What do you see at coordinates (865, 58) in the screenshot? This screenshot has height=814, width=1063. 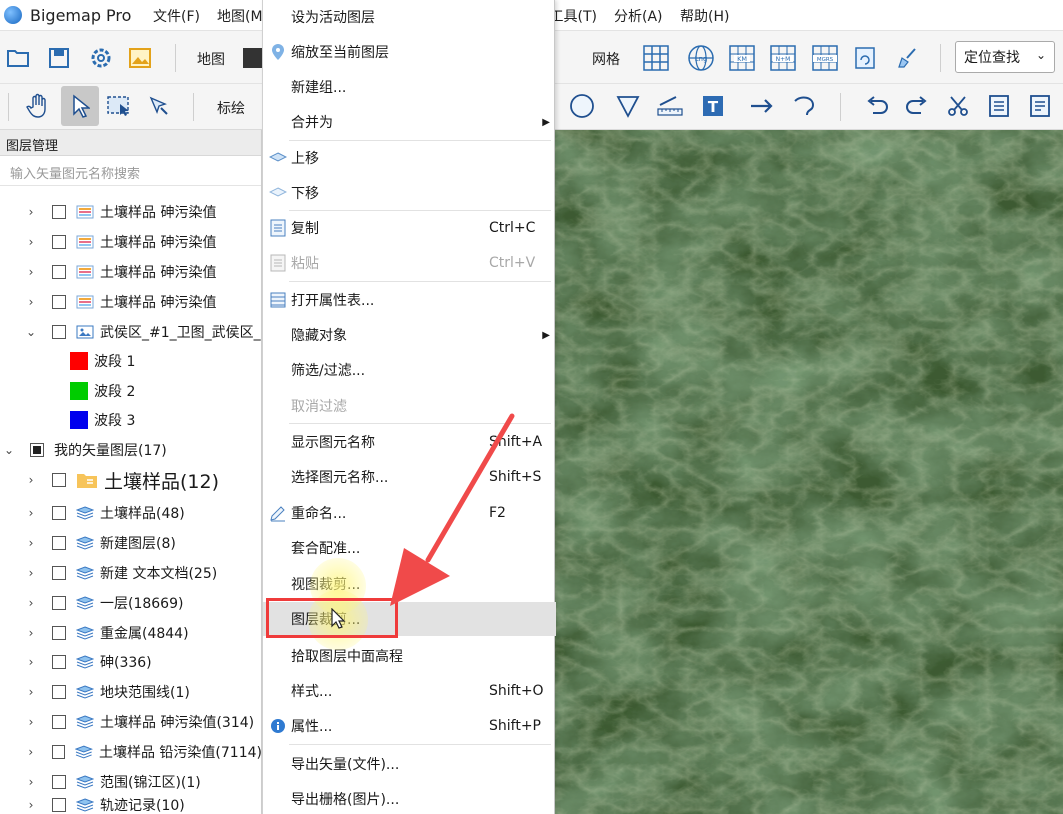 I see `refresh-page-icon` at bounding box center [865, 58].